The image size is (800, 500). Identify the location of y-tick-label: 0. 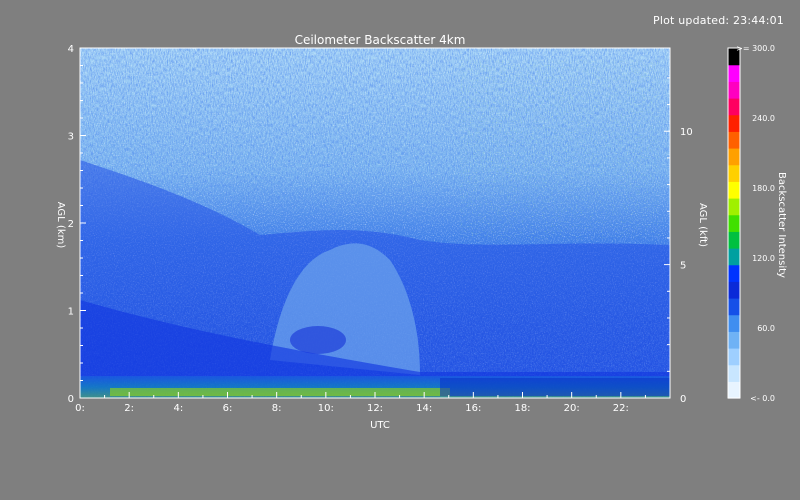
(71, 399).